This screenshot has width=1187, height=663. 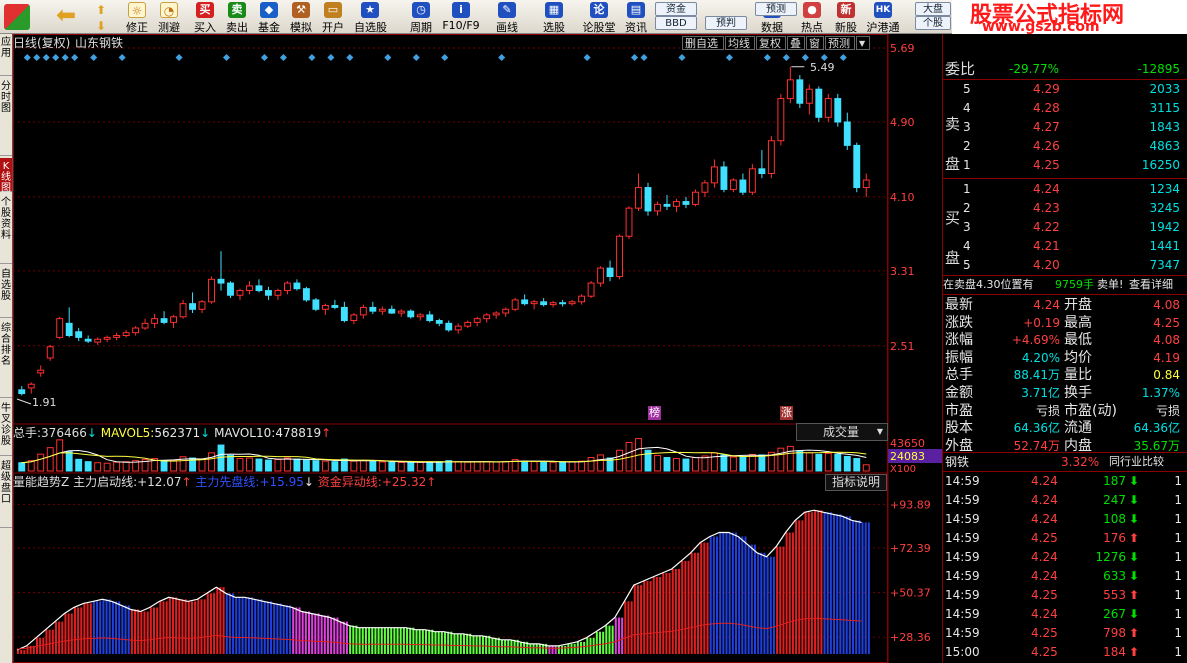 What do you see at coordinates (41, 482) in the screenshot?
I see `indicator-name: 量能趋势Z` at bounding box center [41, 482].